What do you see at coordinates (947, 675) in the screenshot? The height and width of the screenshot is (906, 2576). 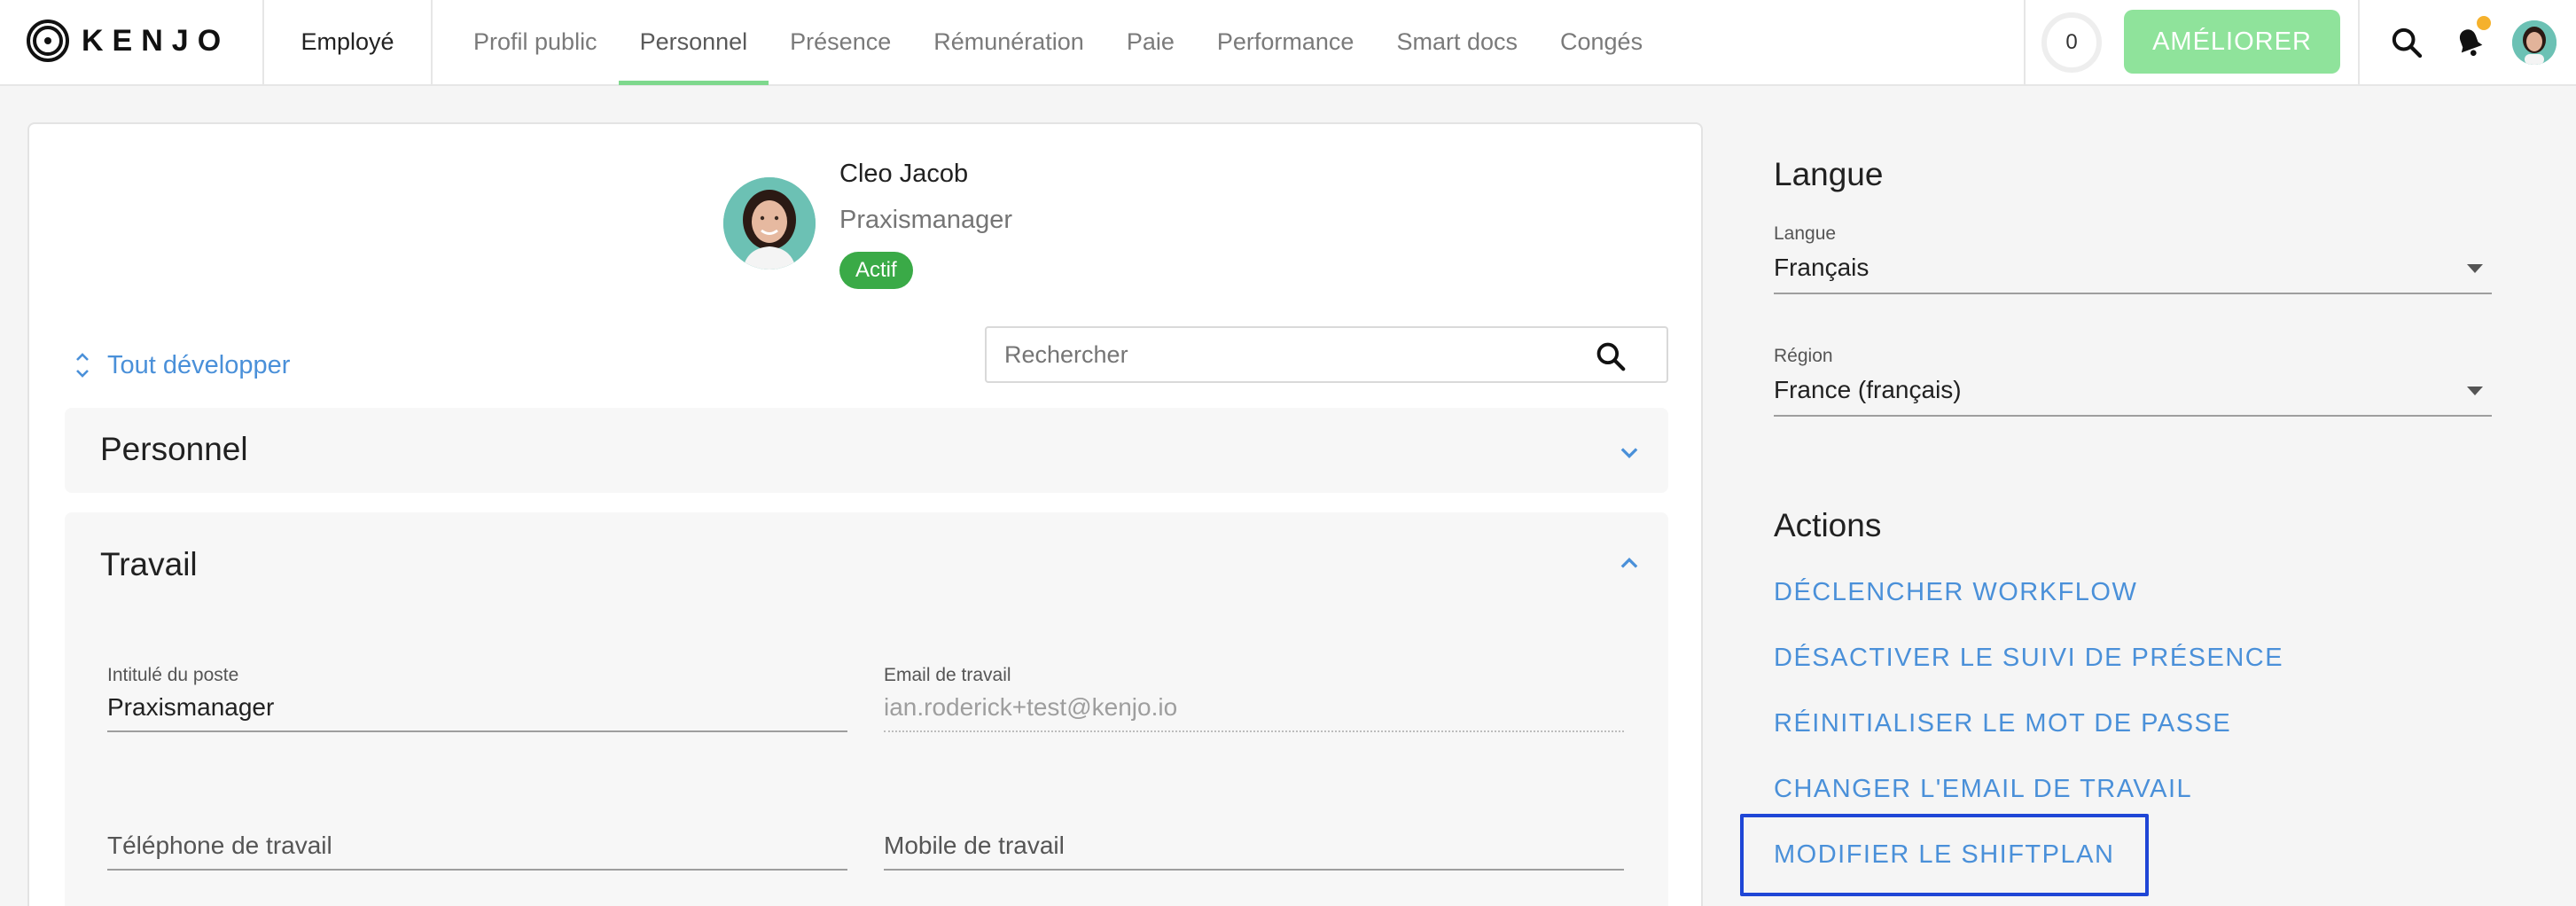 I see `work-email-label: Email de travail` at bounding box center [947, 675].